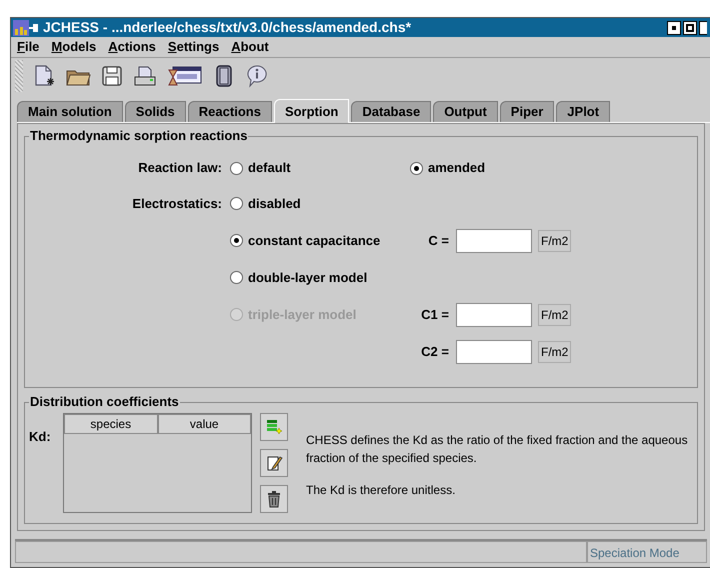  Describe the element at coordinates (155, 111) in the screenshot. I see `tab: Solids` at that location.